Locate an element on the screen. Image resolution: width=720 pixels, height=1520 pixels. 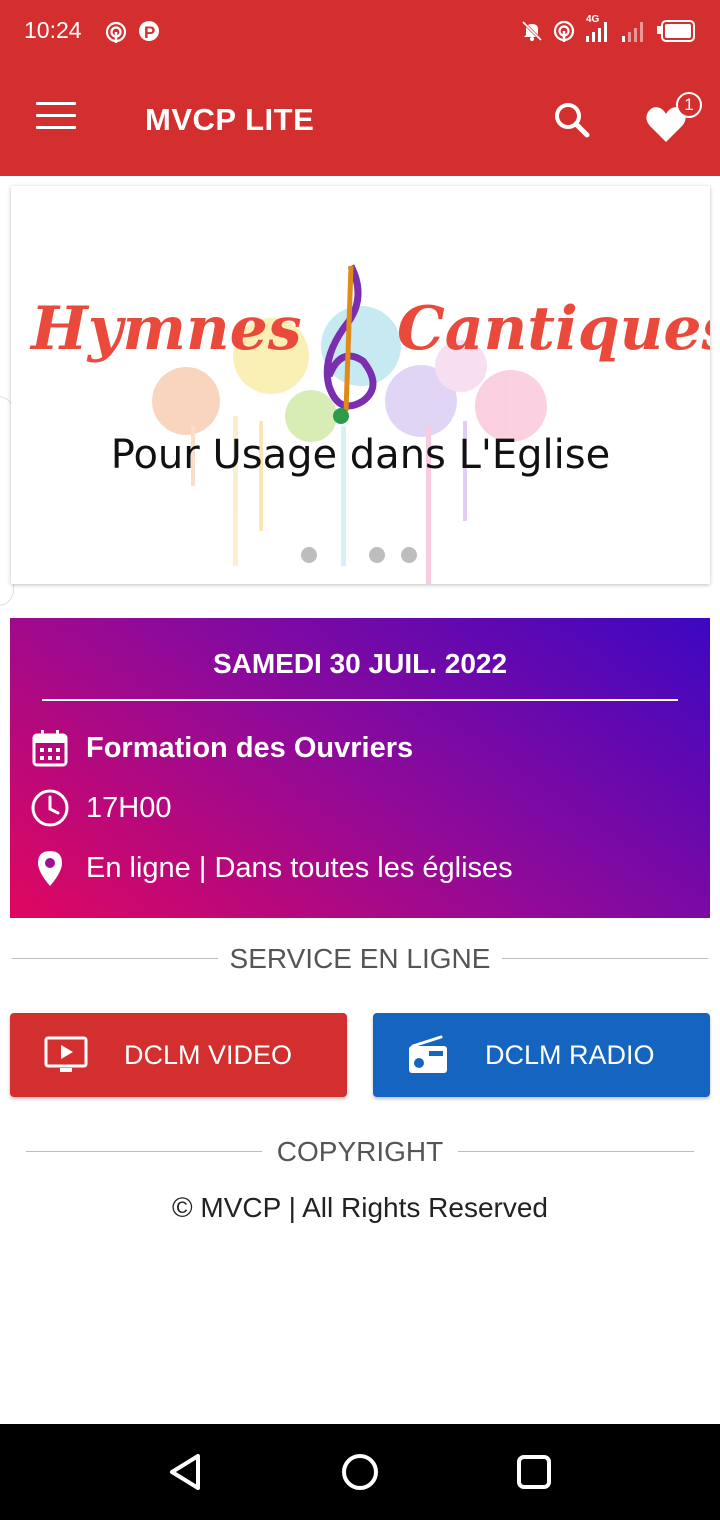
event-date: SAMEDI 30 JUIL. 2022 is located at coordinates (360, 663).